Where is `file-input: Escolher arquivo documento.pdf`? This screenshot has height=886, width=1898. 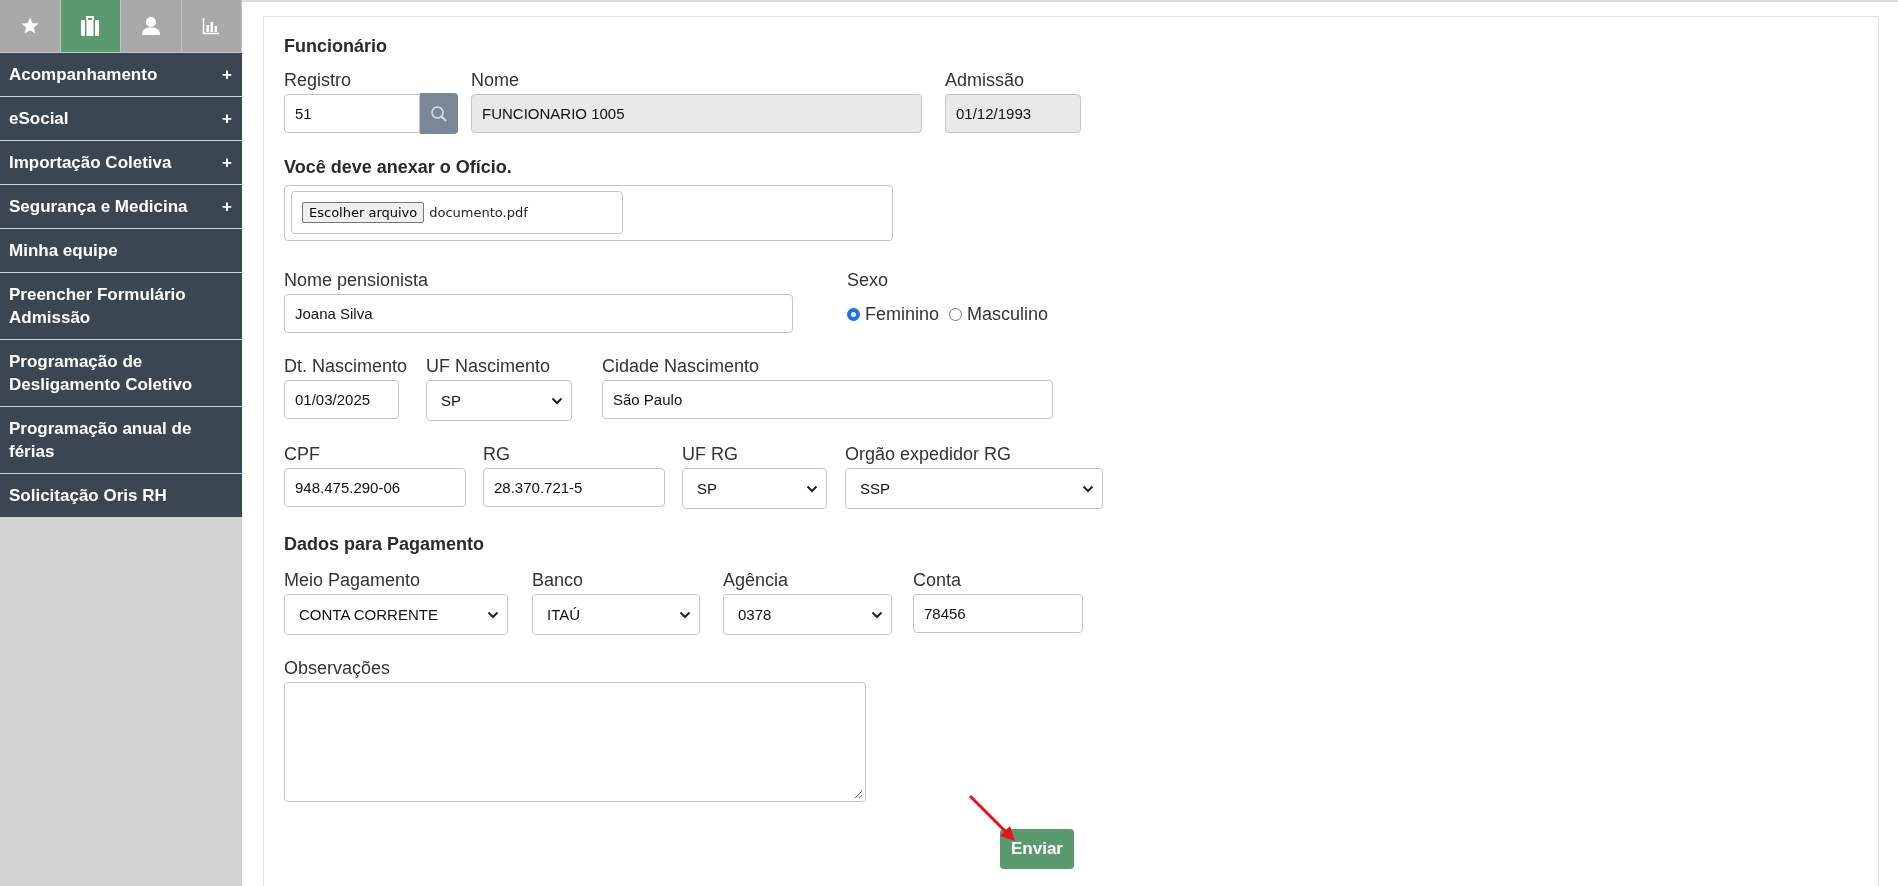
file-input: Escolher arquivo documento.pdf is located at coordinates (457, 212).